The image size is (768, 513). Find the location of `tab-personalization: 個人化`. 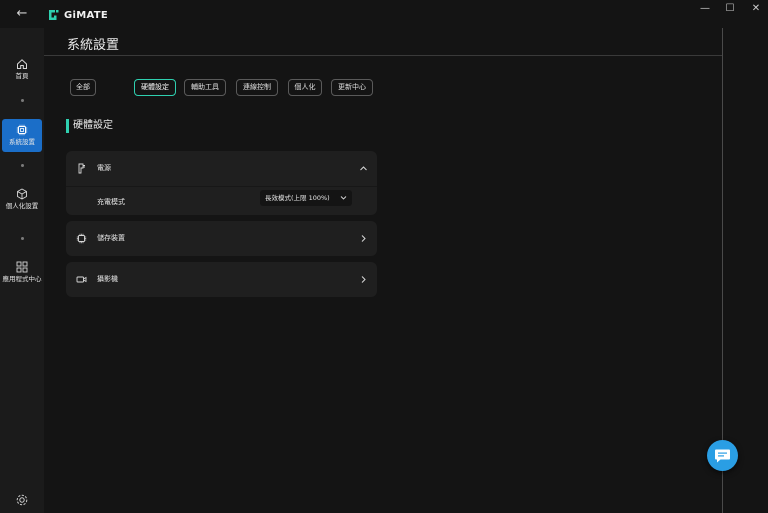

tab-personalization: 個人化 is located at coordinates (305, 87).